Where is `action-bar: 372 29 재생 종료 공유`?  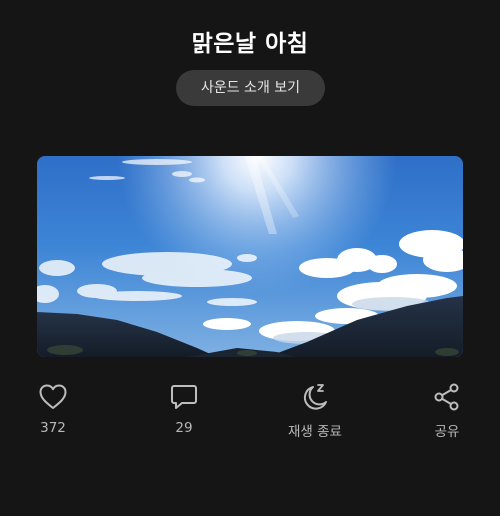
action-bar: 372 29 재생 종료 공유 is located at coordinates (250, 411).